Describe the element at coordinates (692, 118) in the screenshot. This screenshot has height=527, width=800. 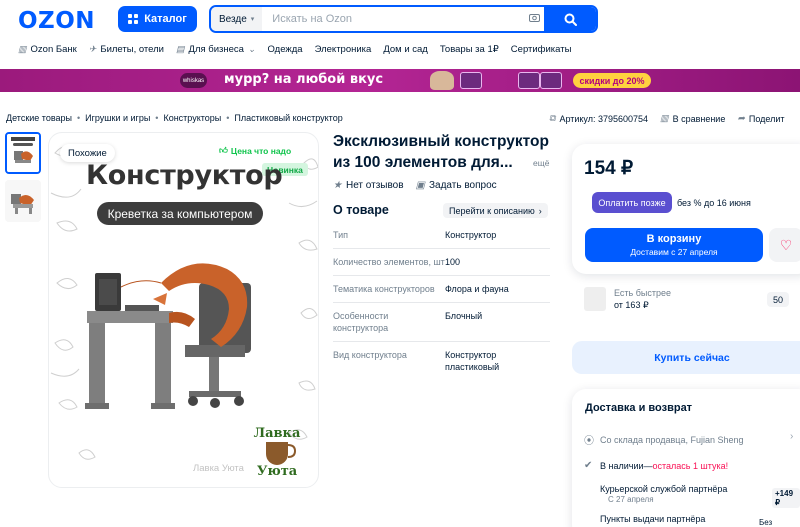
I see `compare-button: ▥ В сравнение` at that location.